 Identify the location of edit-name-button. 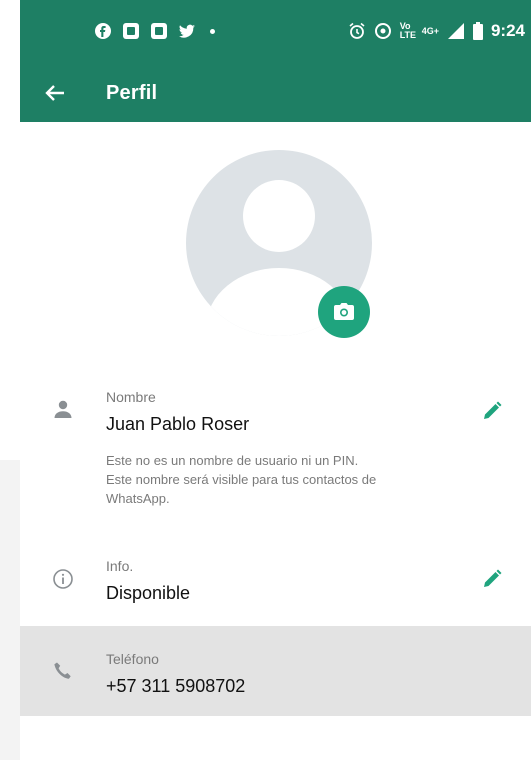
(492, 411).